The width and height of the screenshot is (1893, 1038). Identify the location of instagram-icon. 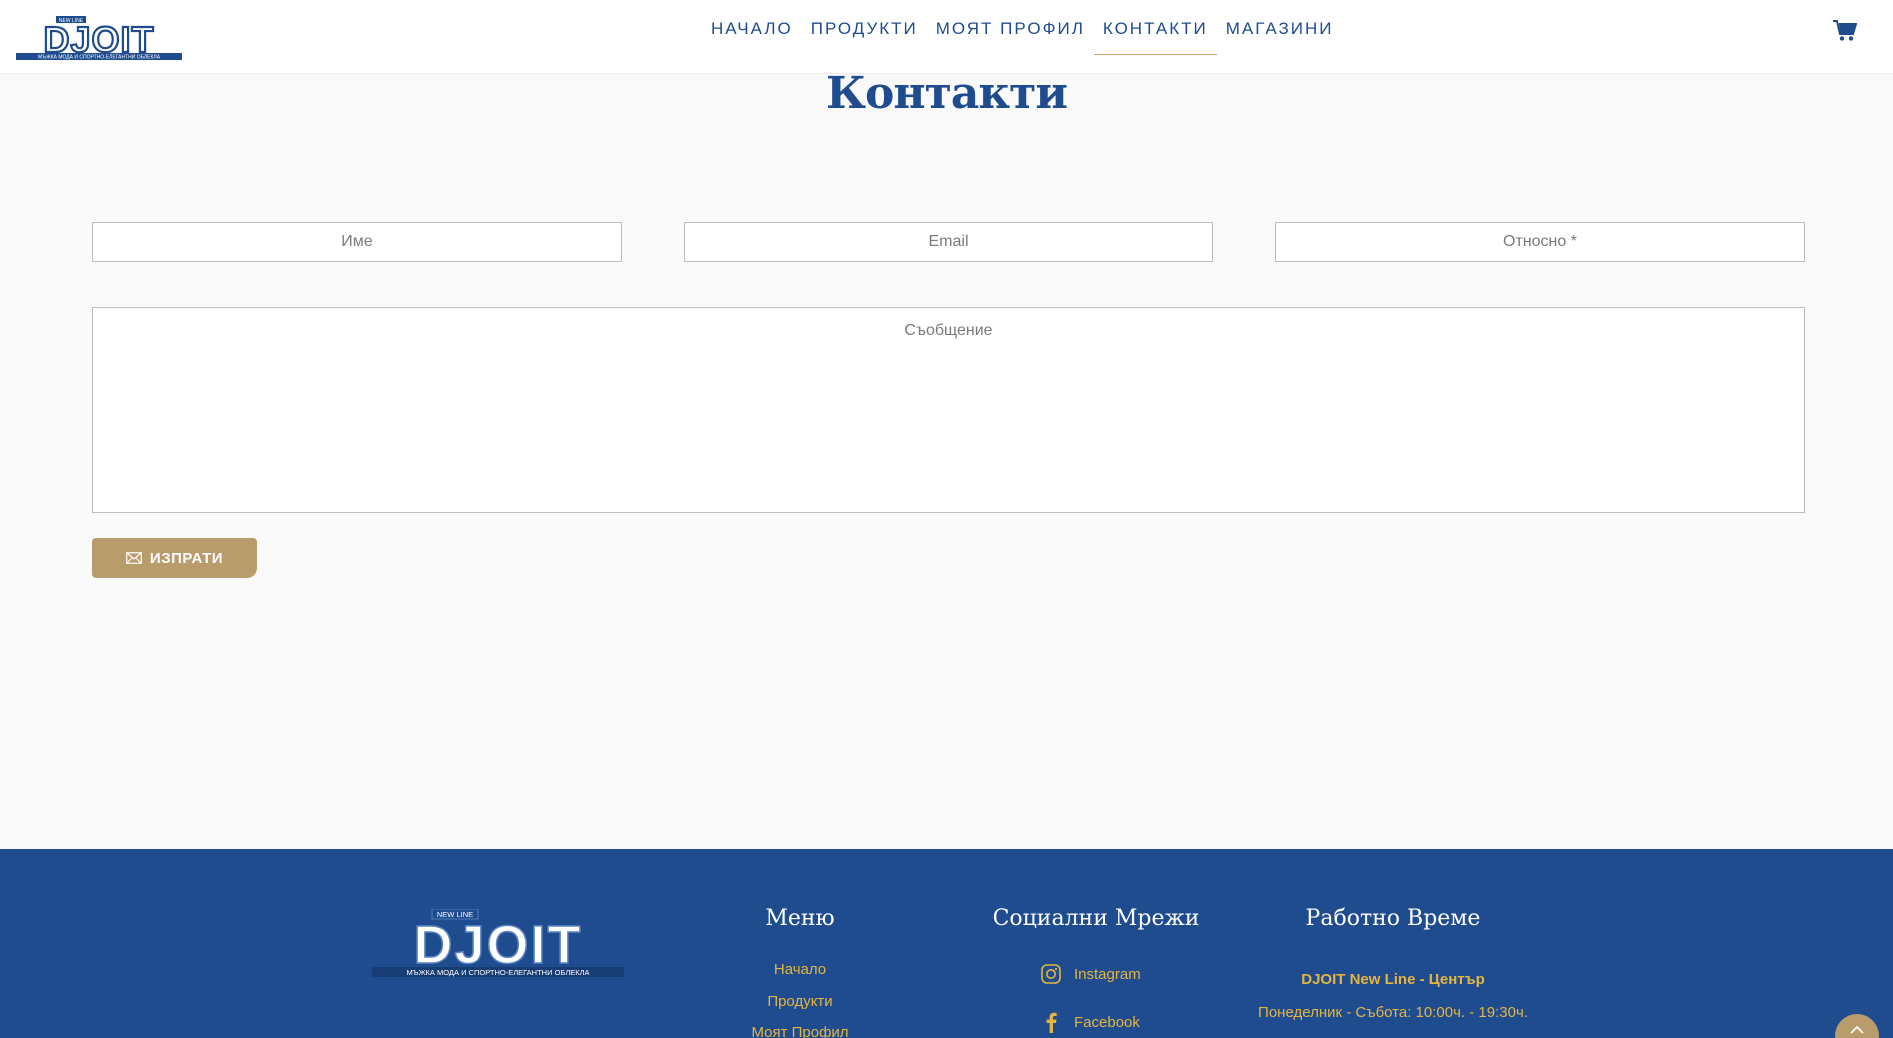
(1051, 974).